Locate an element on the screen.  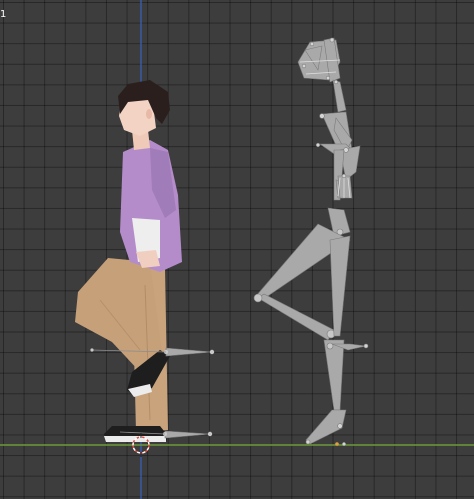
raised-leg is located at coordinates (118, 315).